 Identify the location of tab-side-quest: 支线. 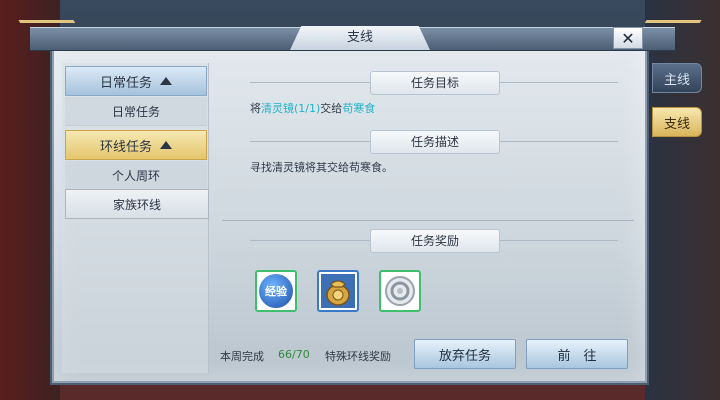
(677, 122).